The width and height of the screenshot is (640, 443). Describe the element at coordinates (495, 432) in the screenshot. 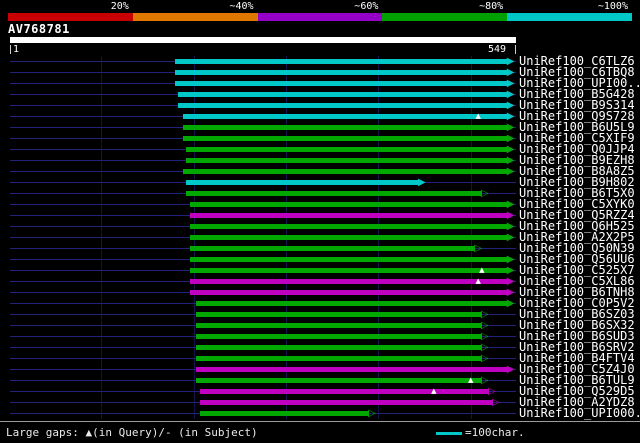

I see `length-scale-label: =100char.` at that location.